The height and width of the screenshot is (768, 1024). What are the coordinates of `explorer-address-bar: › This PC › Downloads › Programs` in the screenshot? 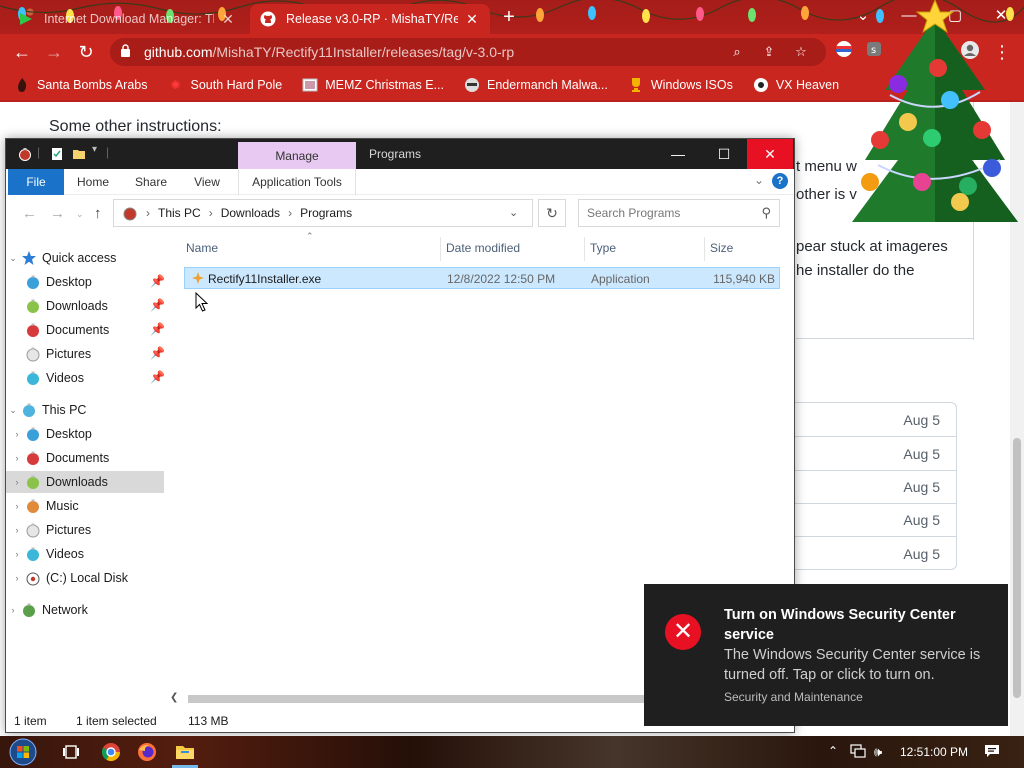 It's located at (323, 213).